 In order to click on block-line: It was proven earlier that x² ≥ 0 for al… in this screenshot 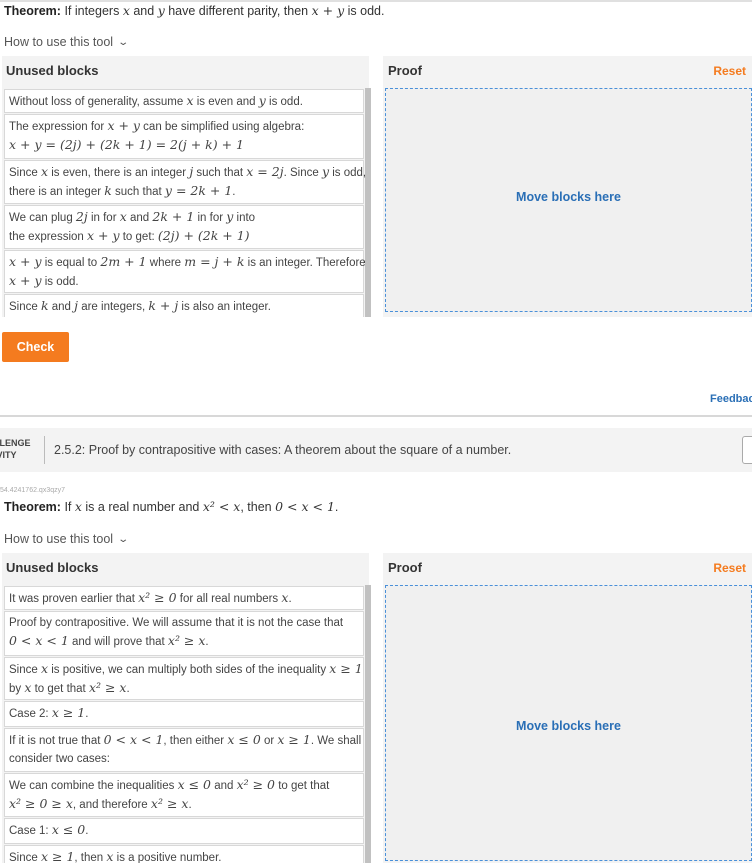, I will do `click(184, 598)`.